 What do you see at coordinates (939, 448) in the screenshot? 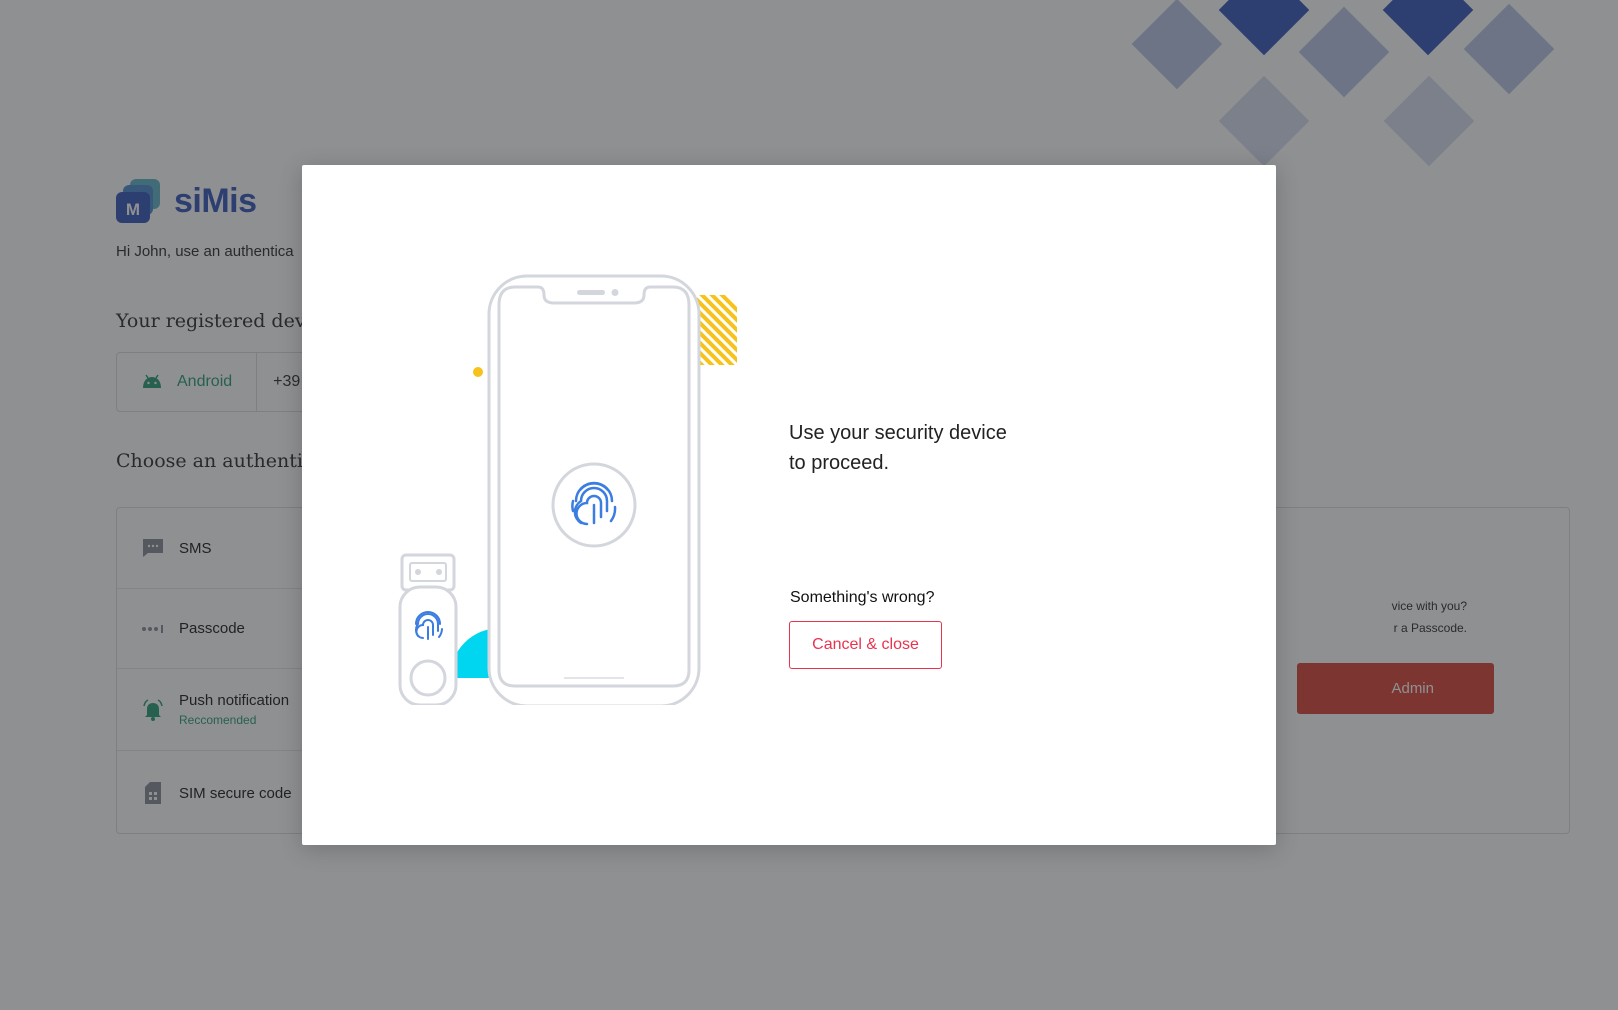
I see `modal-prompt: Use your security device to proceed.` at bounding box center [939, 448].